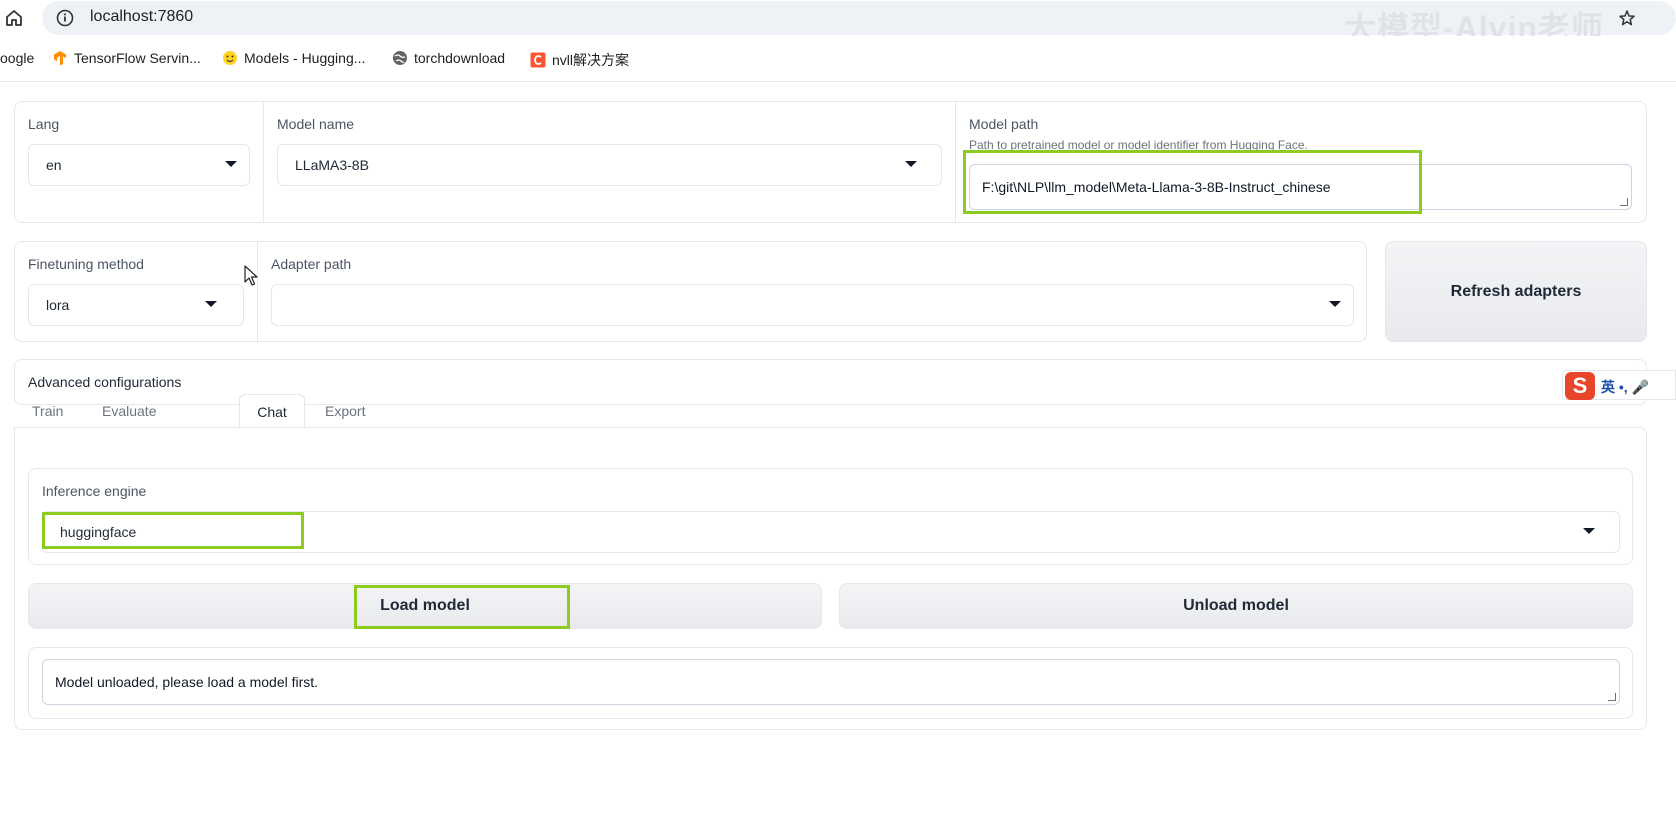 The image size is (1676, 816). I want to click on home-icon, so click(14, 18).